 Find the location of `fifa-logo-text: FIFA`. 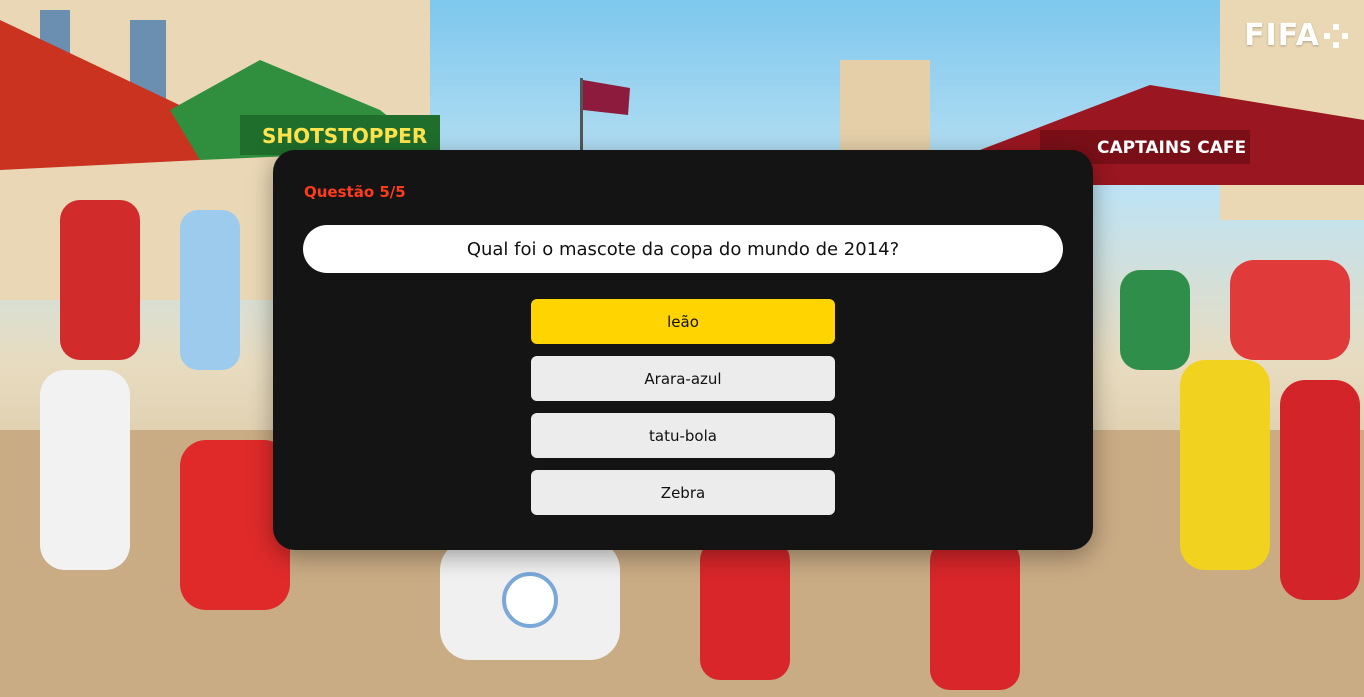

fifa-logo-text: FIFA is located at coordinates (1282, 35).